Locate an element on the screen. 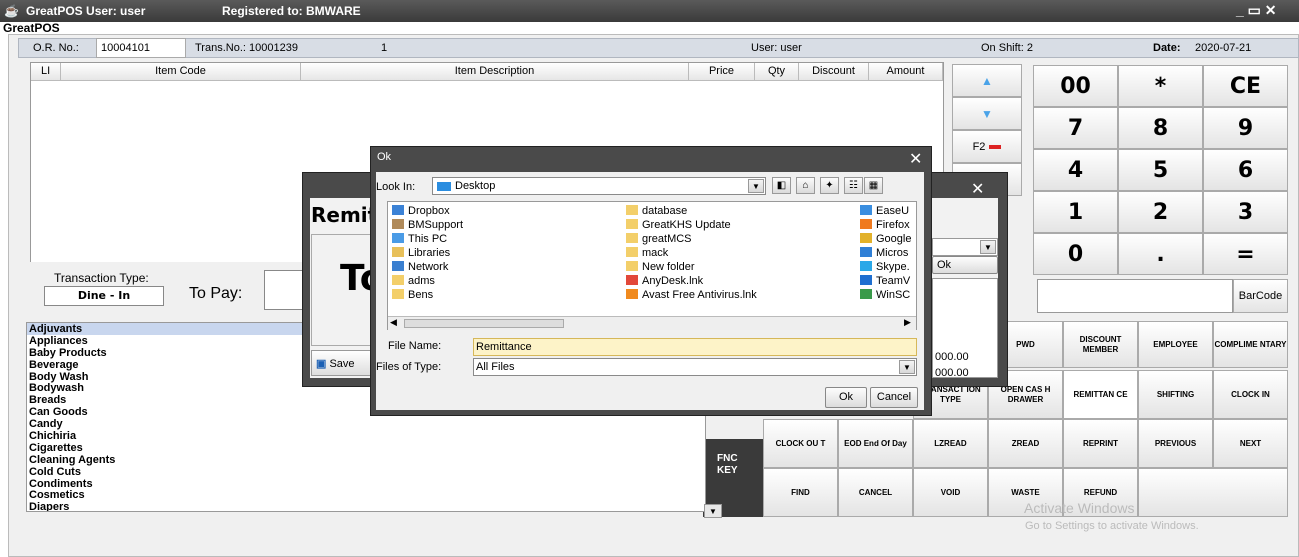 This screenshot has height=557, width=1299. list-view-icon: ☷ is located at coordinates (853, 185).